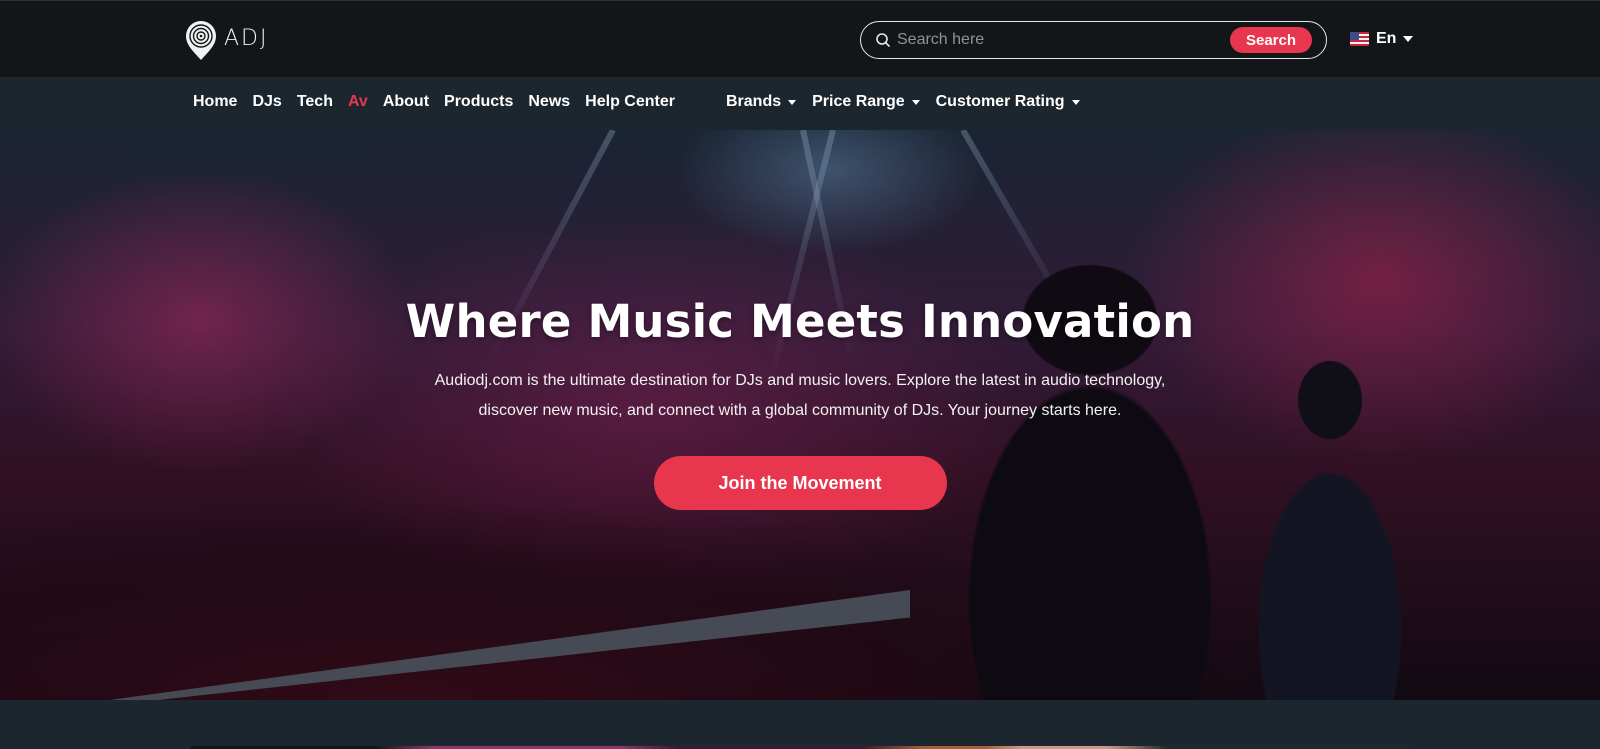 The width and height of the screenshot is (1600, 749). I want to click on nav-filters: Brands Price Range Customer Rating, so click(911, 102).